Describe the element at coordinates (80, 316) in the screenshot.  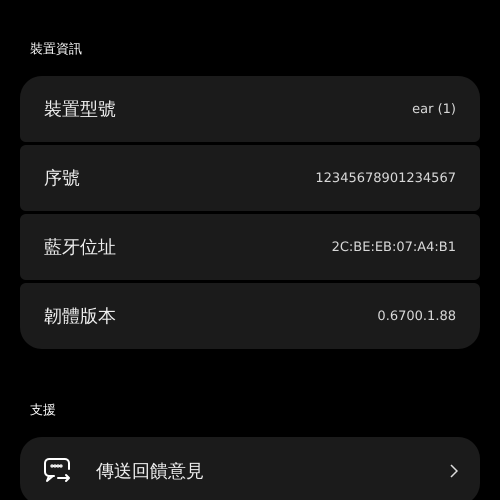
I see `row-label: 韌體版本` at that location.